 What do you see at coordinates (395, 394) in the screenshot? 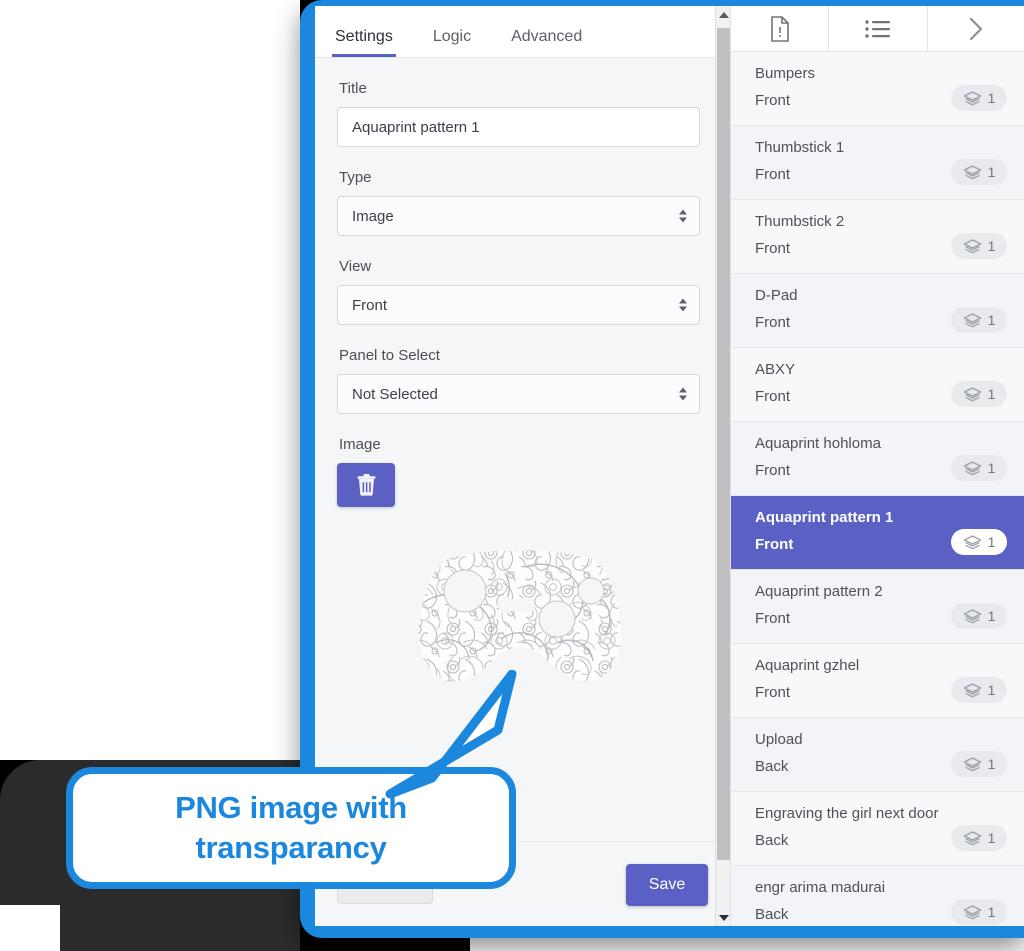
I see `panel-to-select-value: Not Selected` at bounding box center [395, 394].